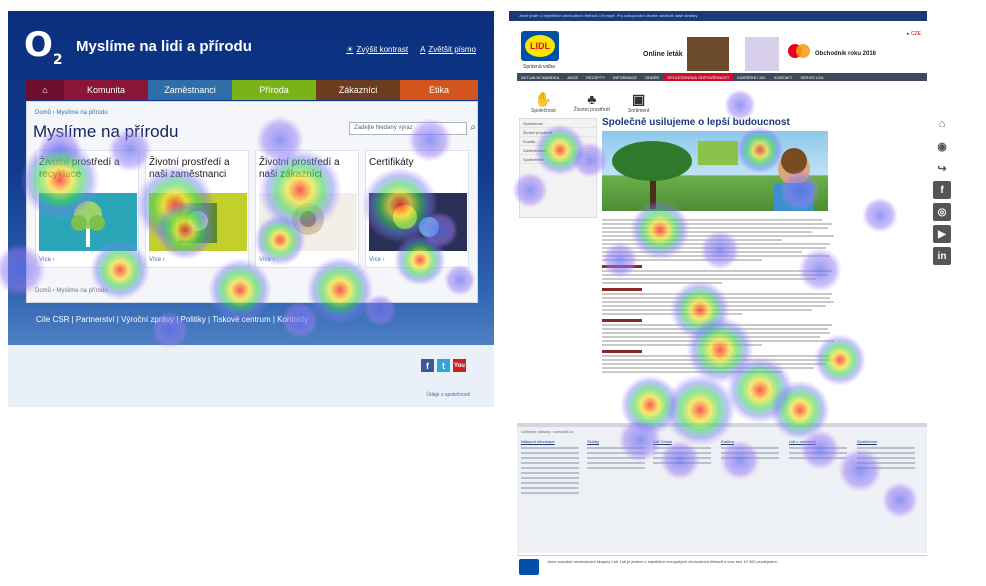 Image resolution: width=986 pixels, height=586 pixels. What do you see at coordinates (558, 150) in the screenshot?
I see `sidenav-item: Zaměstnanci` at bounding box center [558, 150].